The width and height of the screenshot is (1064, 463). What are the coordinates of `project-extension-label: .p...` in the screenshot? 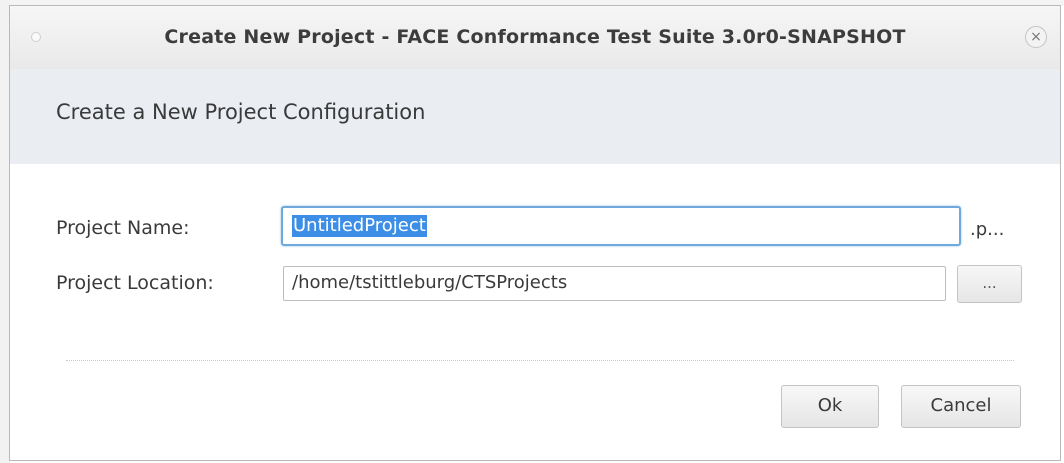 It's located at (987, 229).